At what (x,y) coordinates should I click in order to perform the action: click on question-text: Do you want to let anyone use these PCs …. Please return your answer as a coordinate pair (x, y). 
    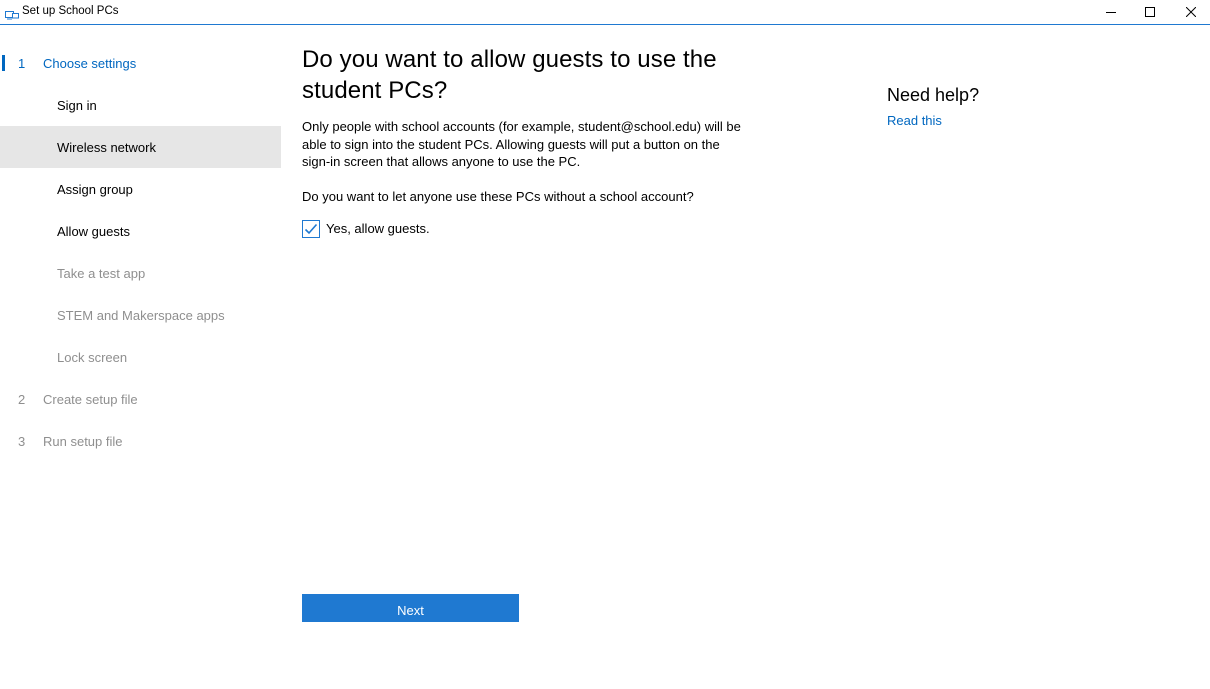
    Looking at the image, I should click on (498, 196).